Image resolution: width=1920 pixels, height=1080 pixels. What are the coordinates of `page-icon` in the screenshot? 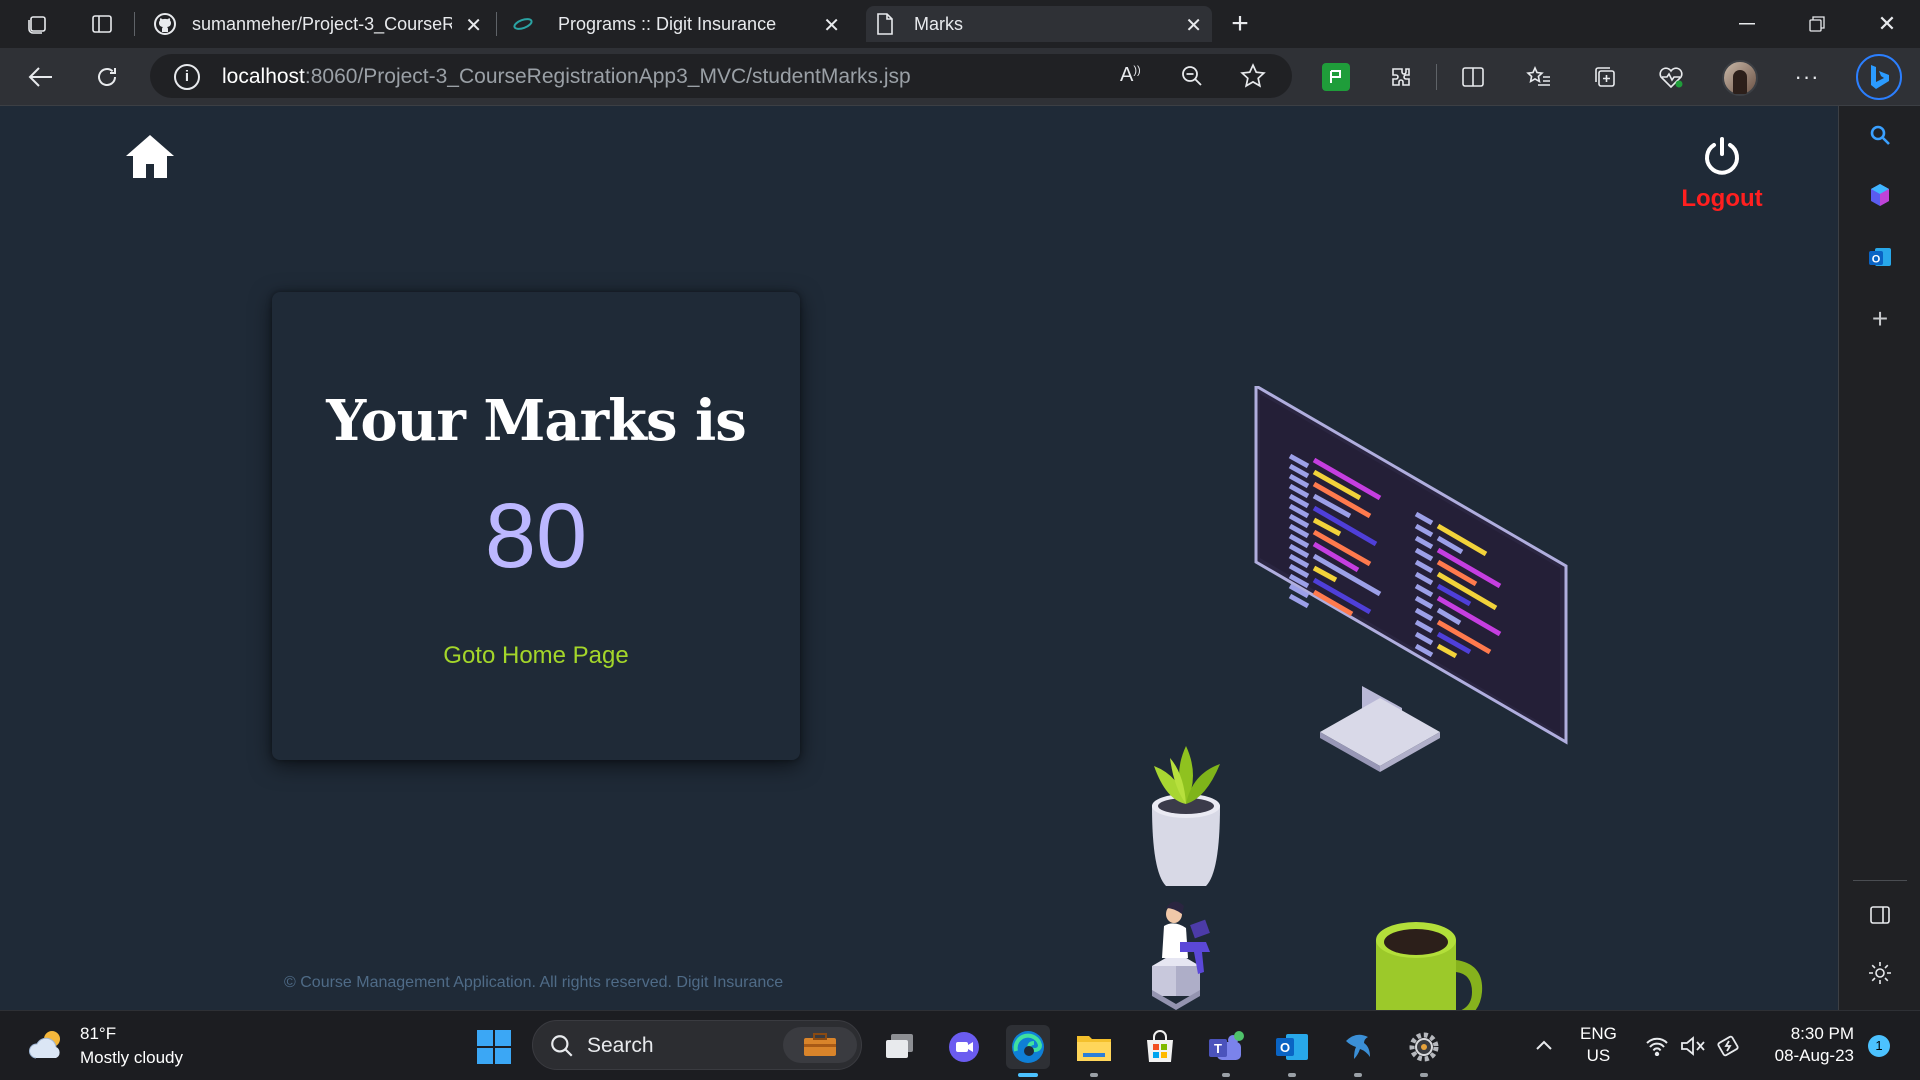 It's located at (885, 24).